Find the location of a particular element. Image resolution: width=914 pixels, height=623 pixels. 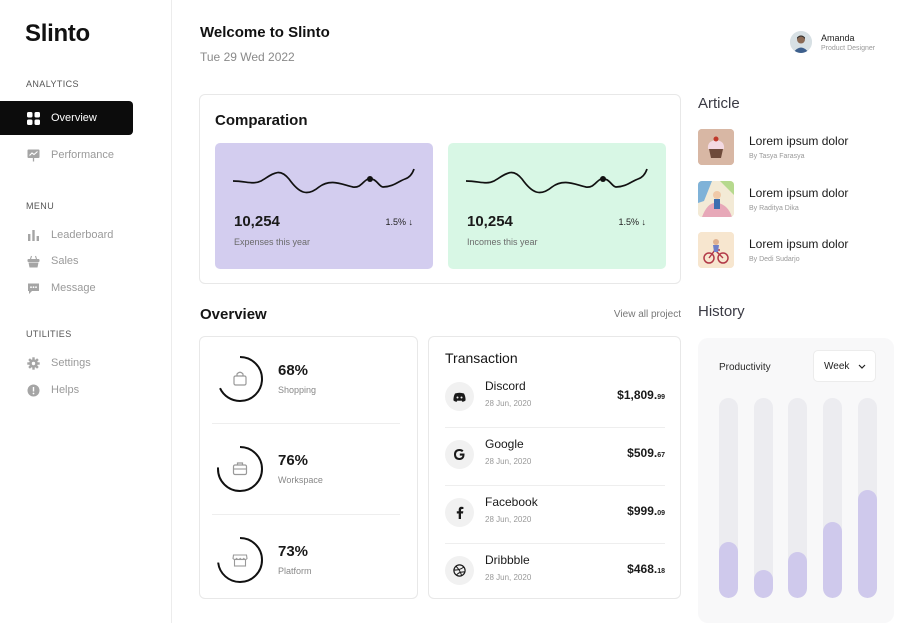

history-card: Productivity Week is located at coordinates (796, 480).